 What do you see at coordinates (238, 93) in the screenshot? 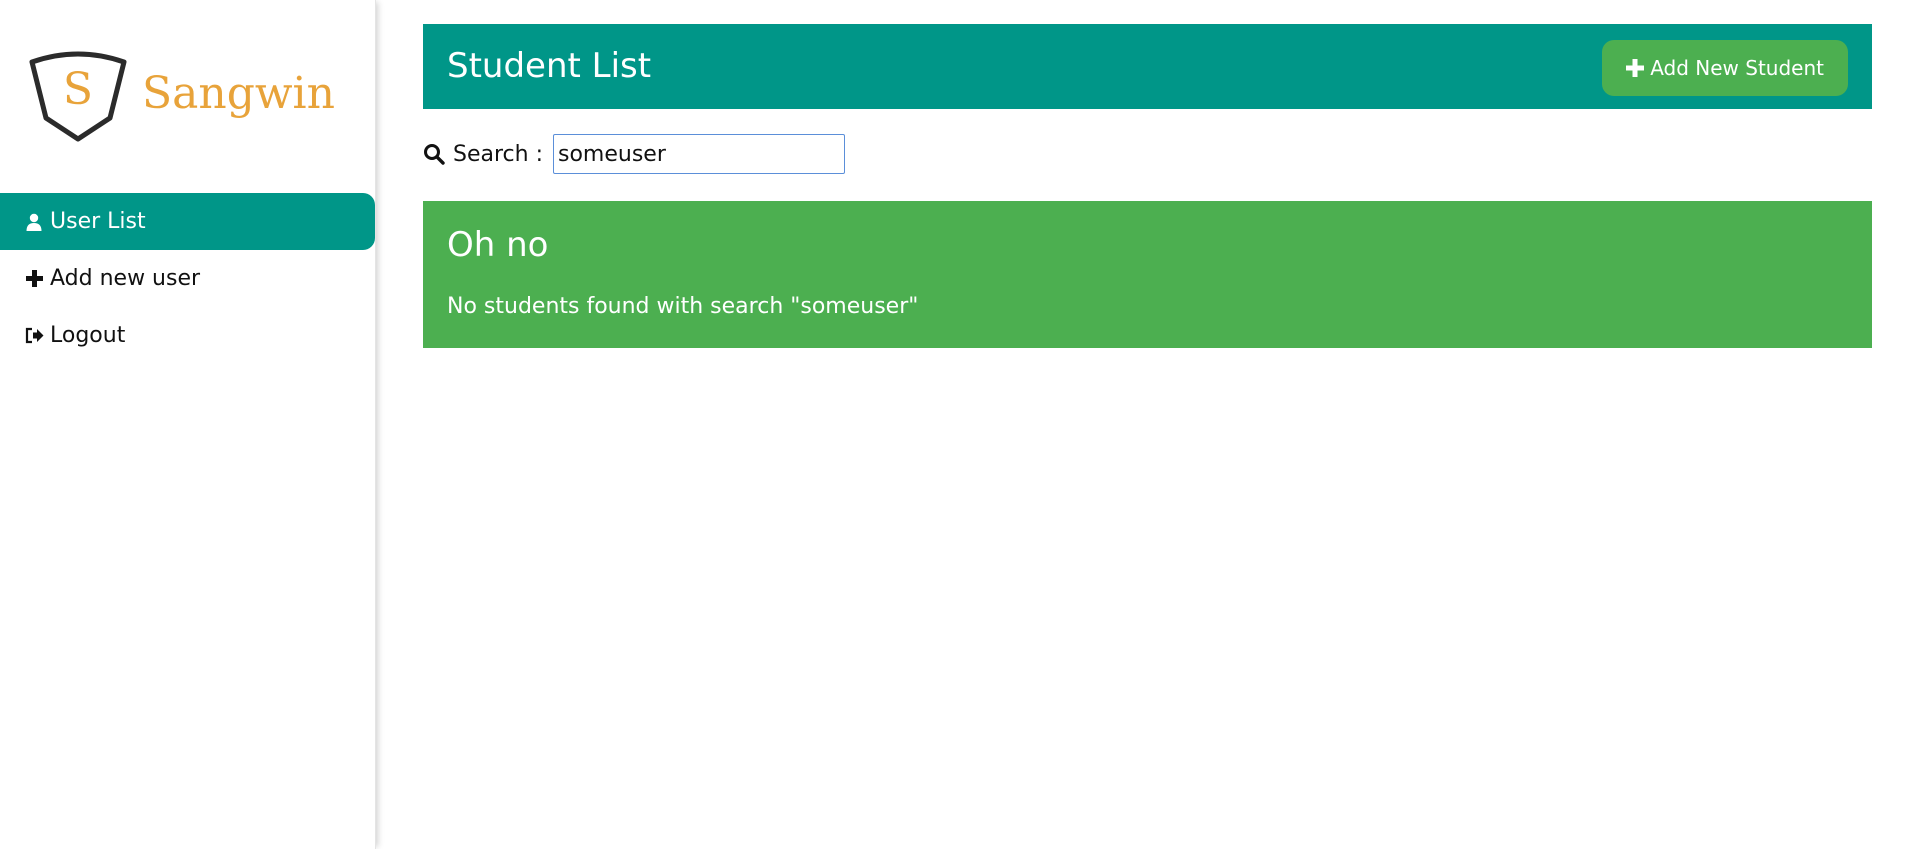
I see `brand-name: Sangwin` at bounding box center [238, 93].